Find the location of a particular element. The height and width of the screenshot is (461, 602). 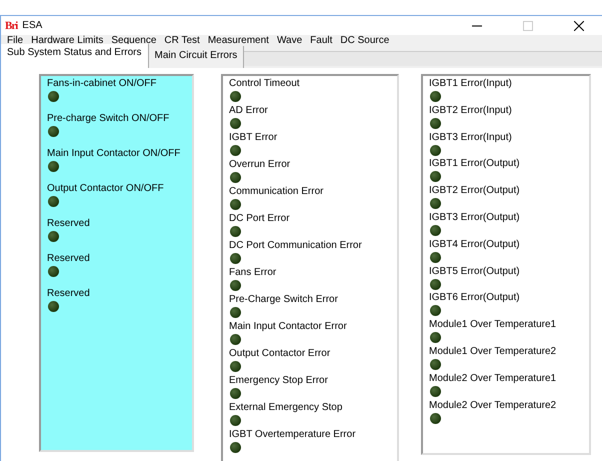

tab: Main Circuit Errors is located at coordinates (196, 57).